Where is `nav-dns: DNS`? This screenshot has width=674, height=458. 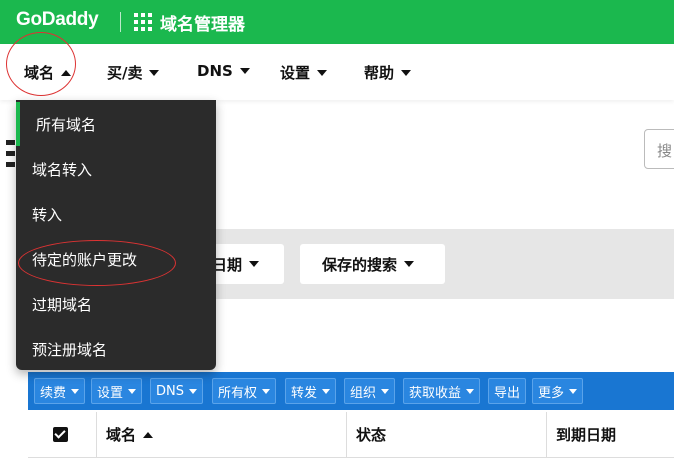
nav-dns: DNS is located at coordinates (223, 71).